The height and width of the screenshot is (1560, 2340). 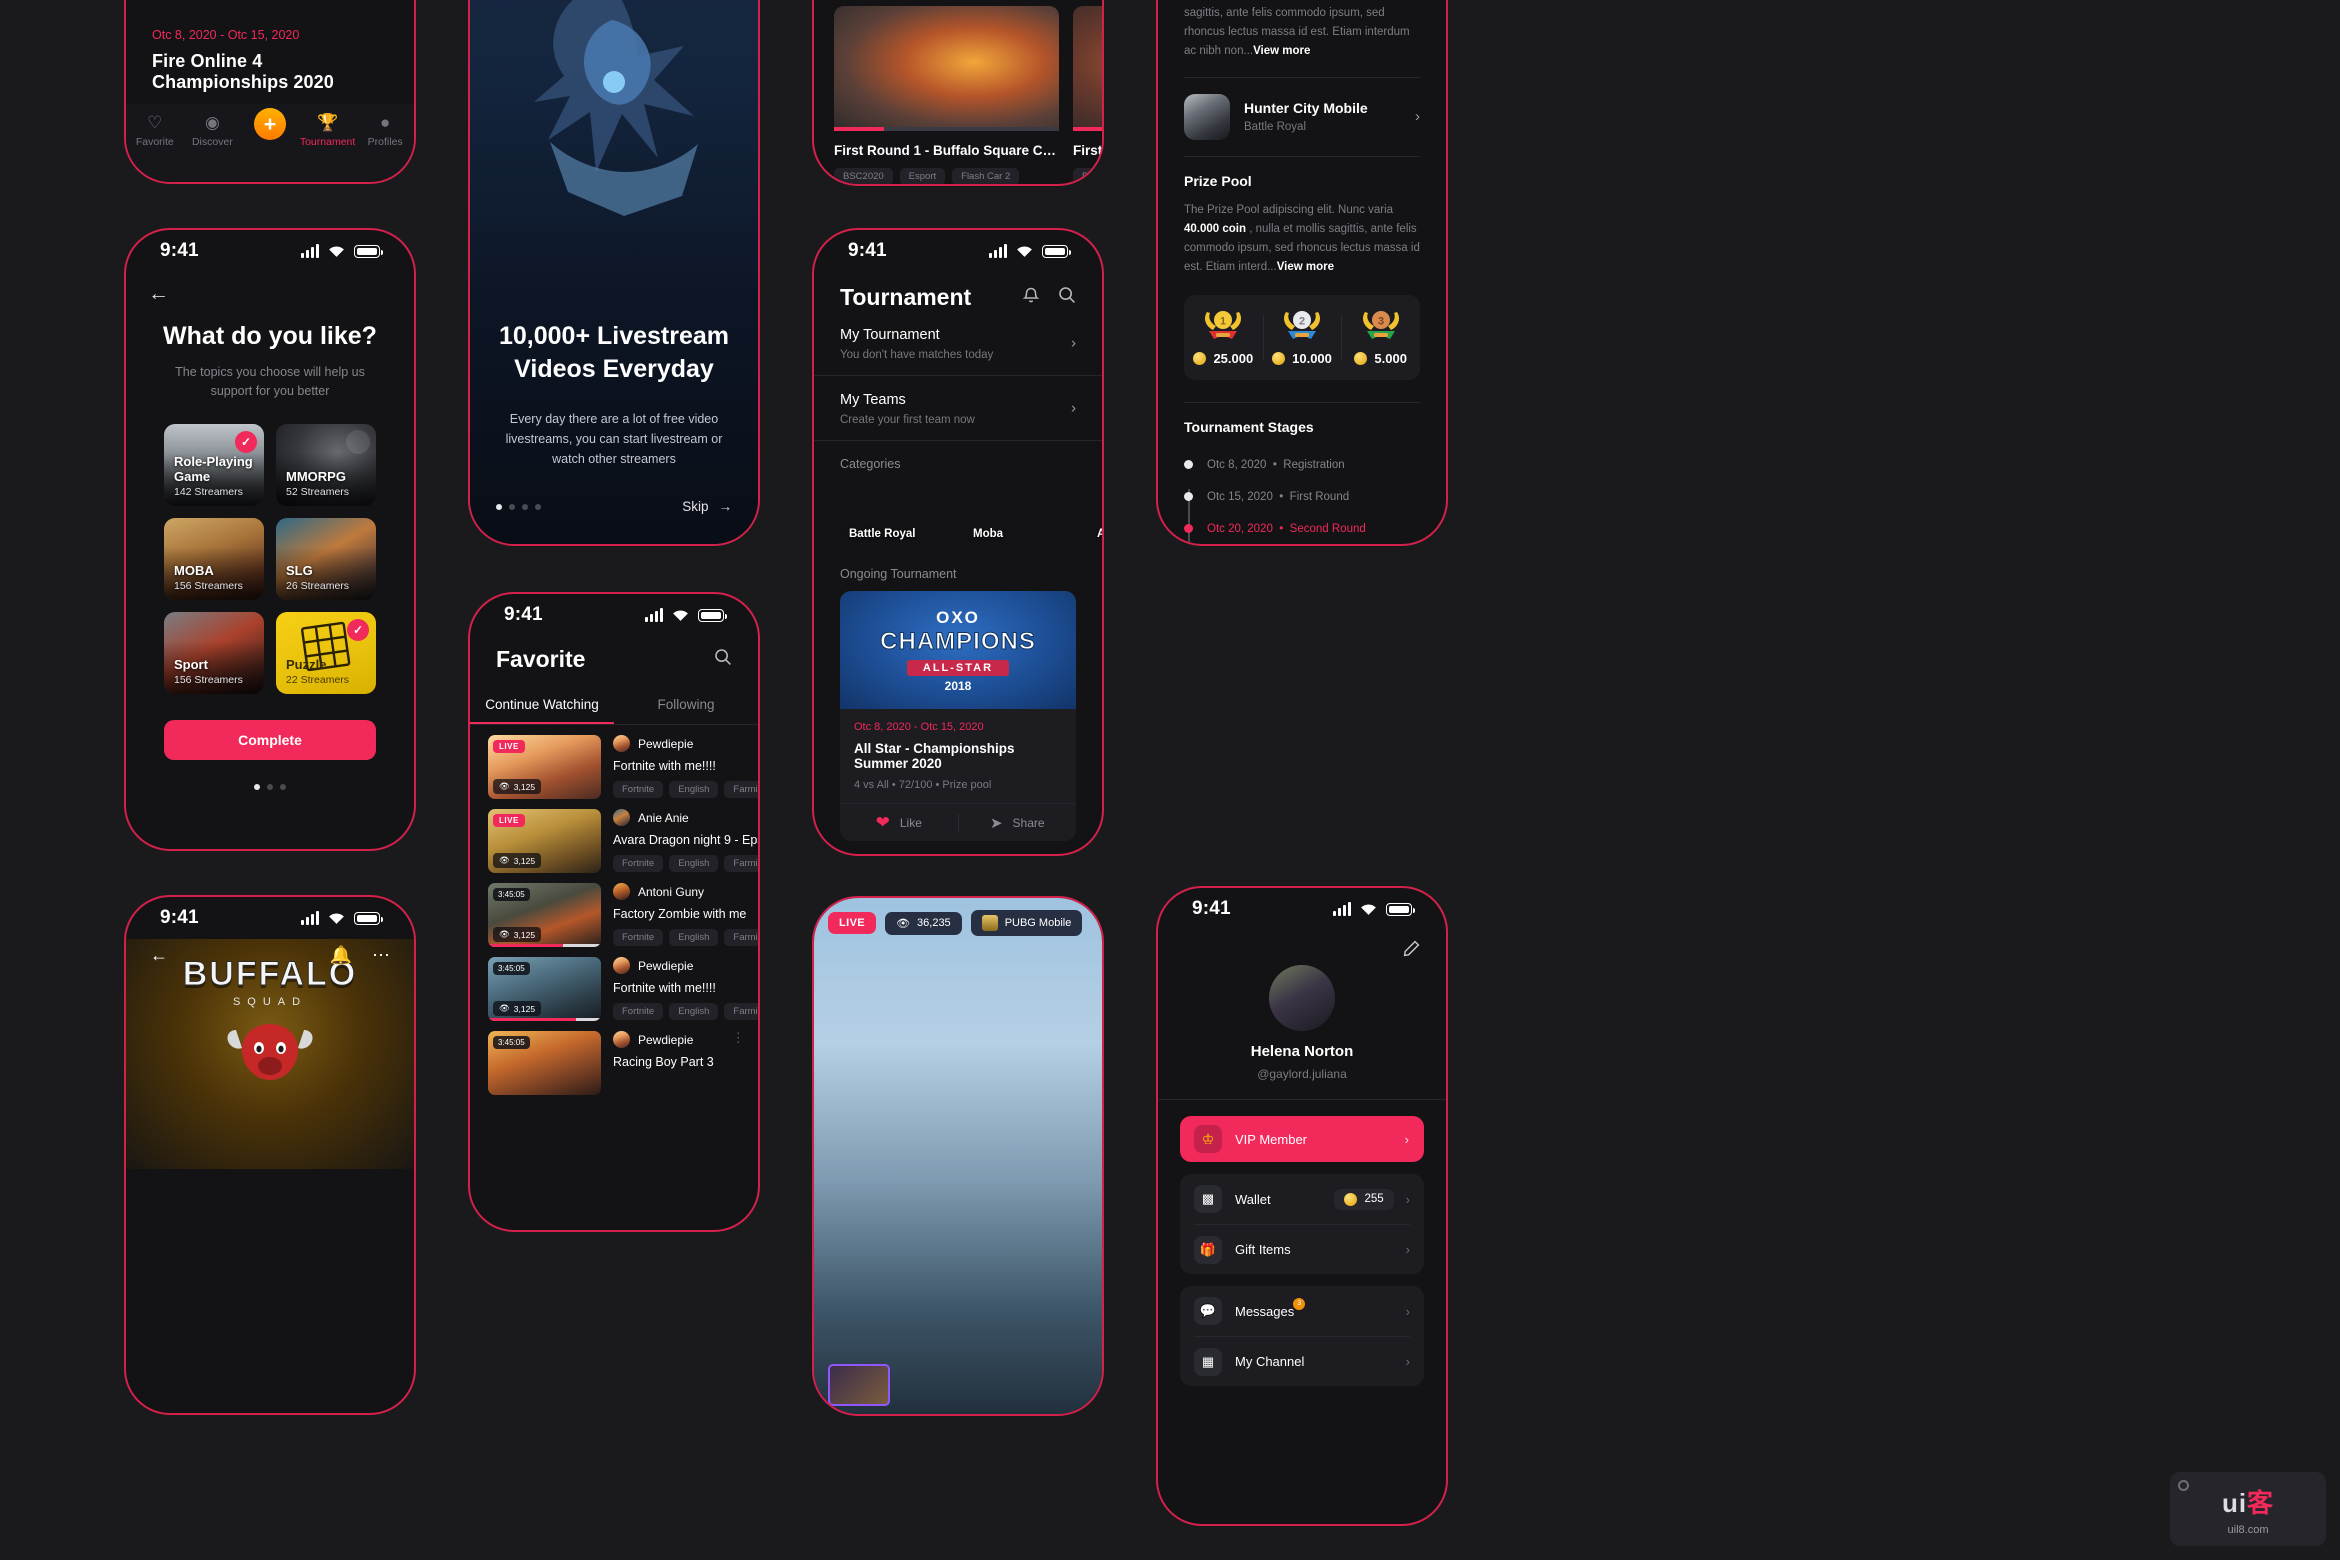 I want to click on interest-name: MMORPG, so click(x=316, y=476).